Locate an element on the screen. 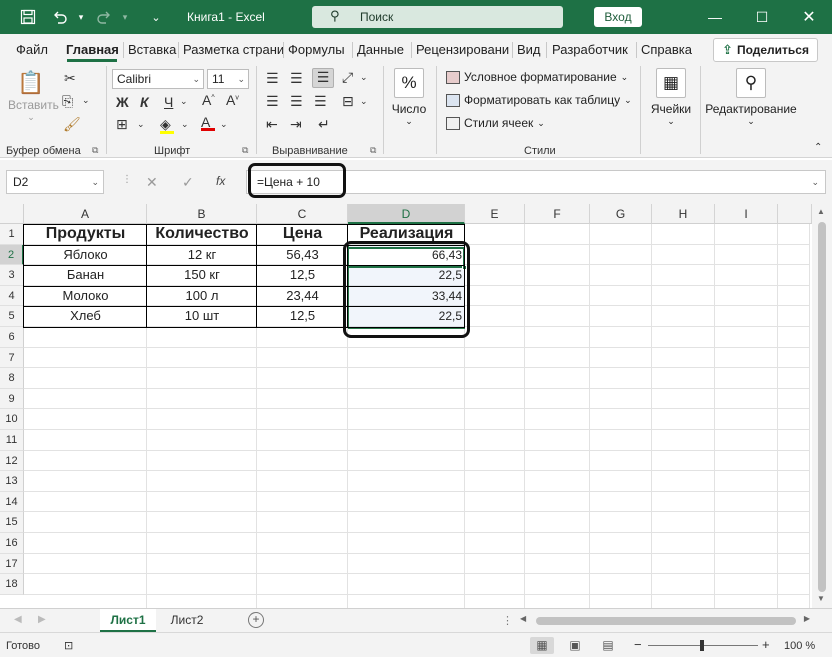 This screenshot has width=832, height=657. increase-indent-icon: ⇥ is located at coordinates (296, 124).